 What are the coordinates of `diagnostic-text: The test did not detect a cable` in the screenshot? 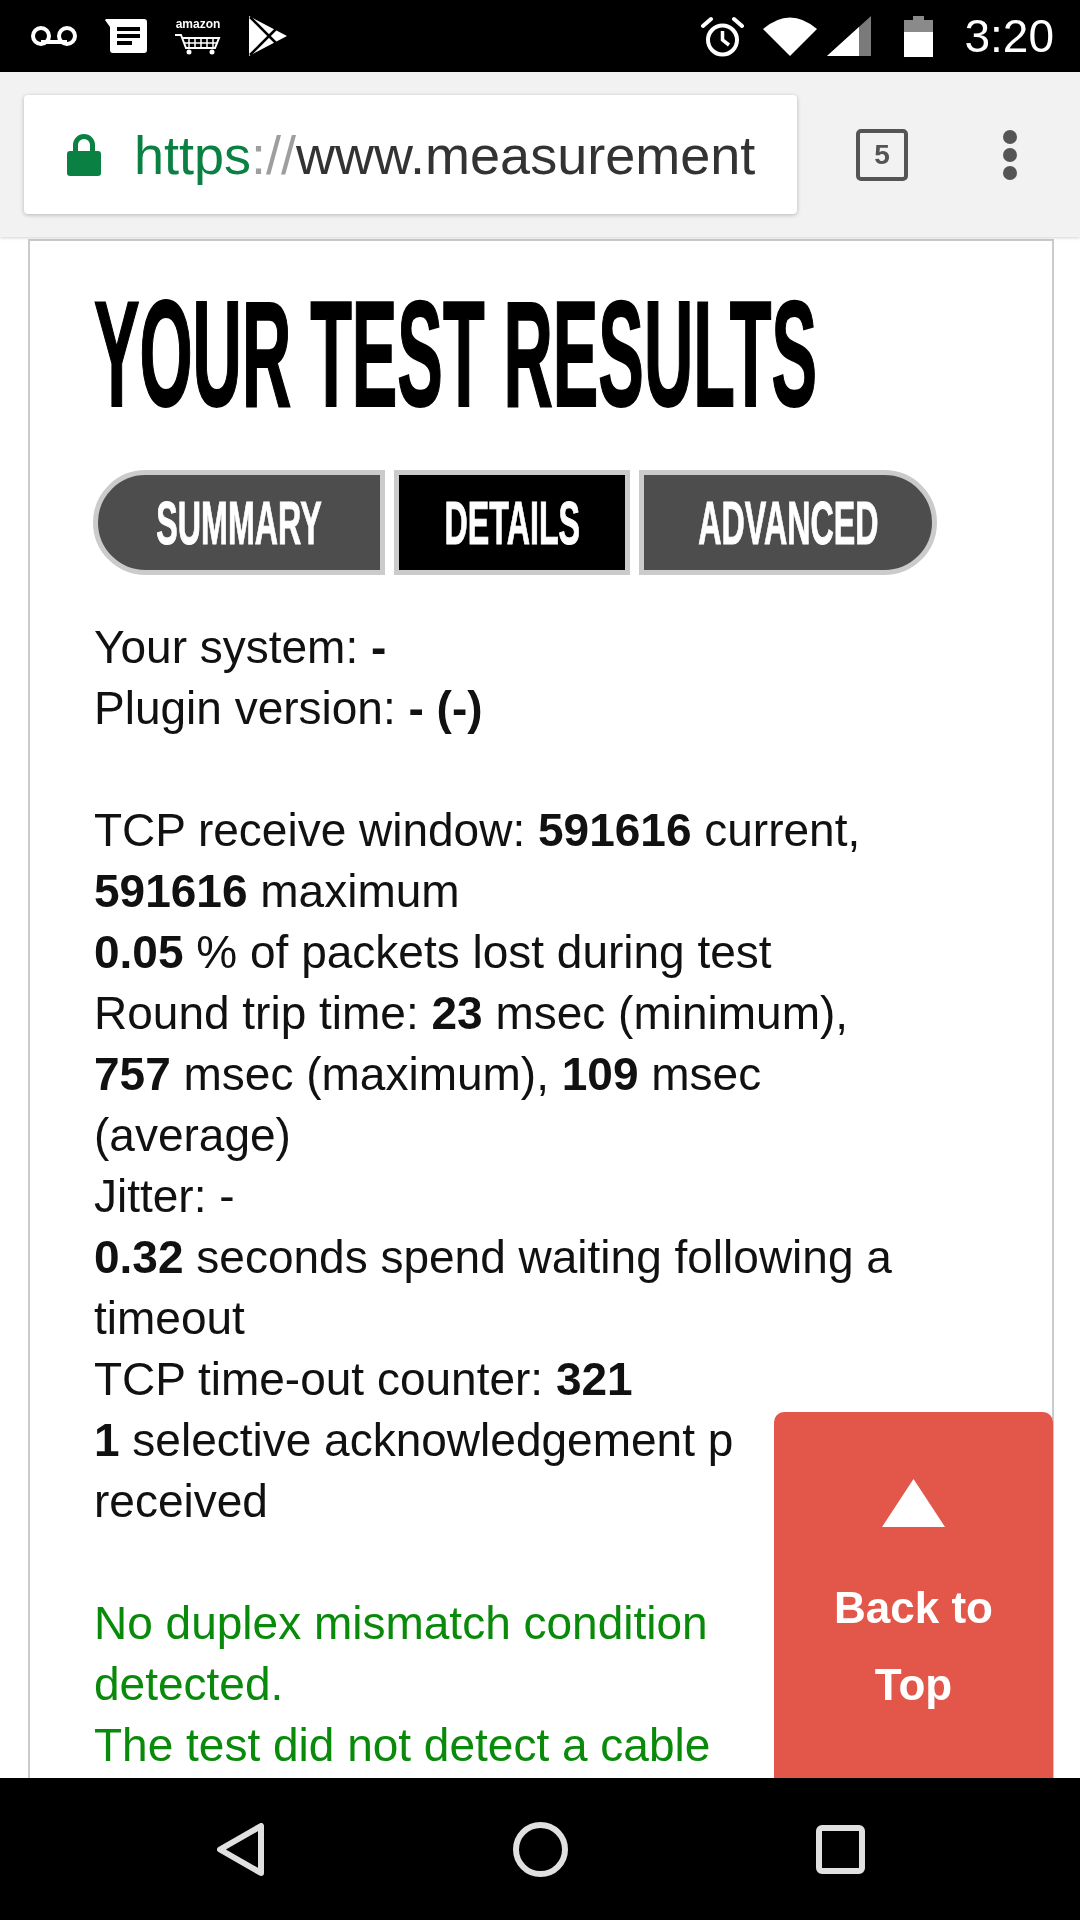 It's located at (402, 1745).